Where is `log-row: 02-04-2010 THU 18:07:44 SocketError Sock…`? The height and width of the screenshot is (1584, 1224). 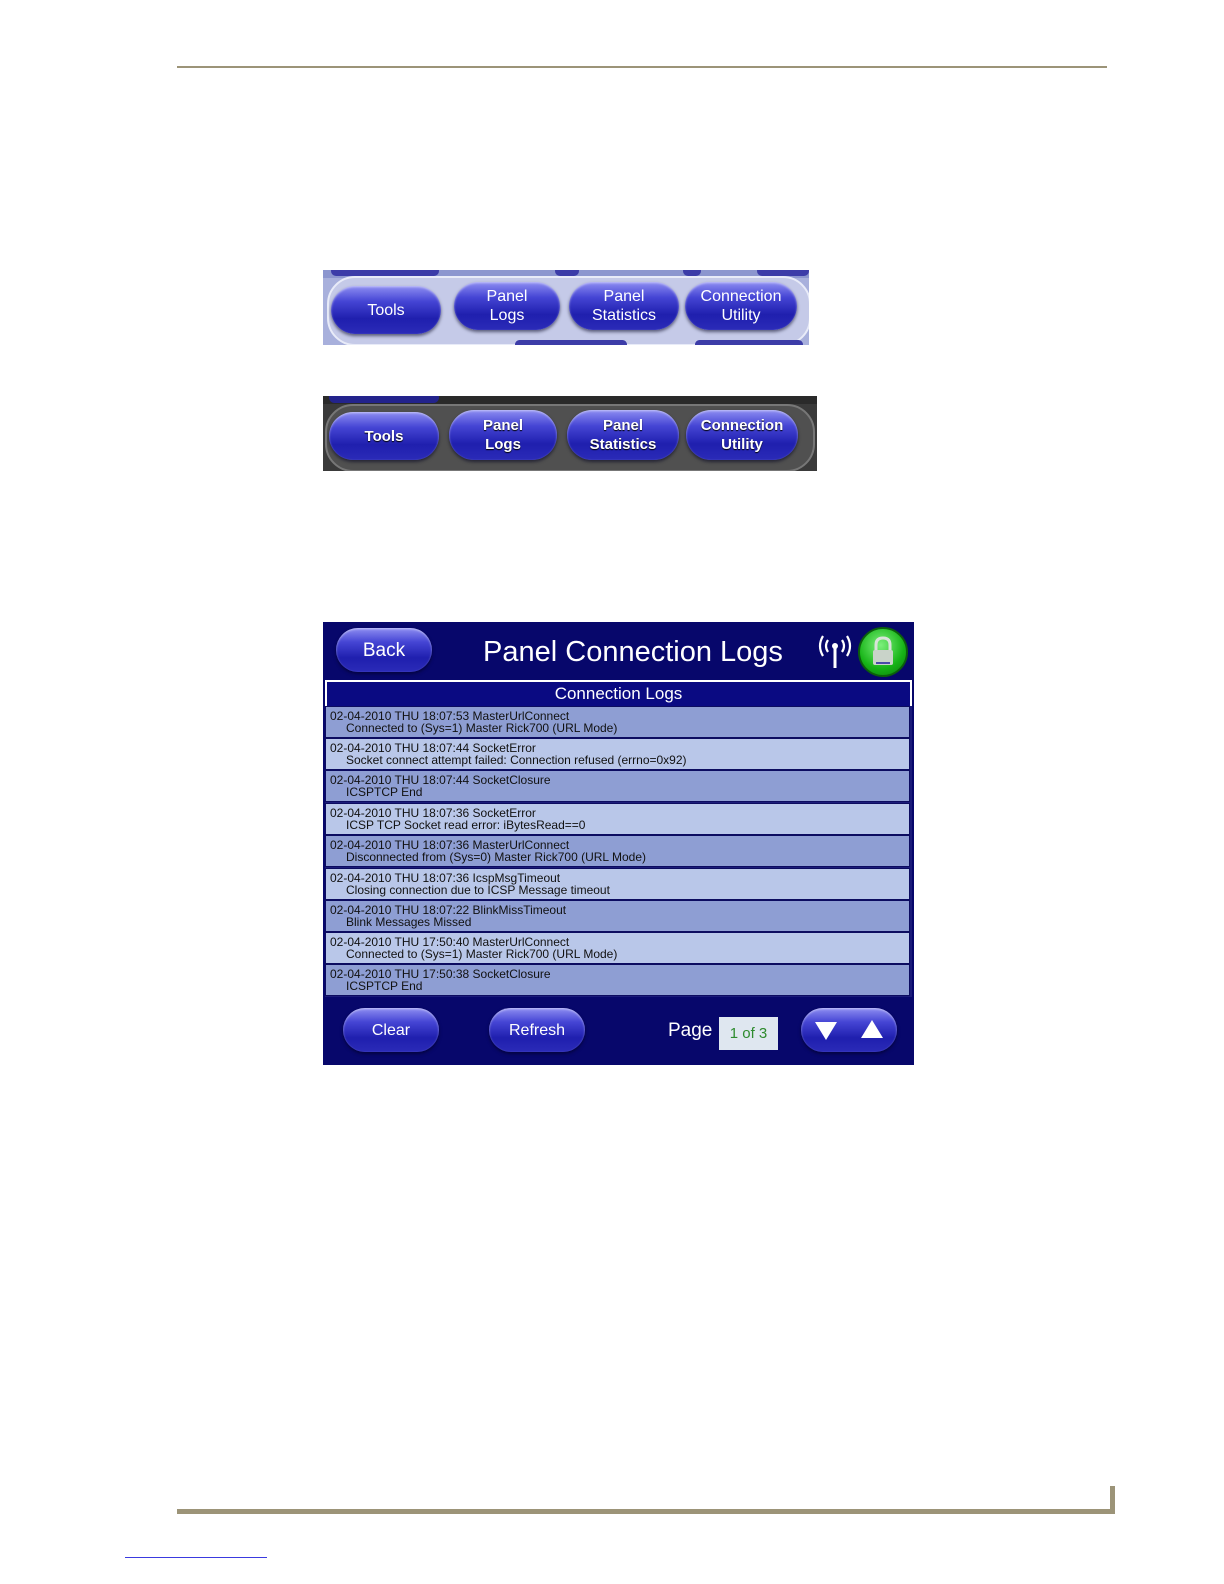 log-row: 02-04-2010 THU 18:07:44 SocketError Sock… is located at coordinates (617, 754).